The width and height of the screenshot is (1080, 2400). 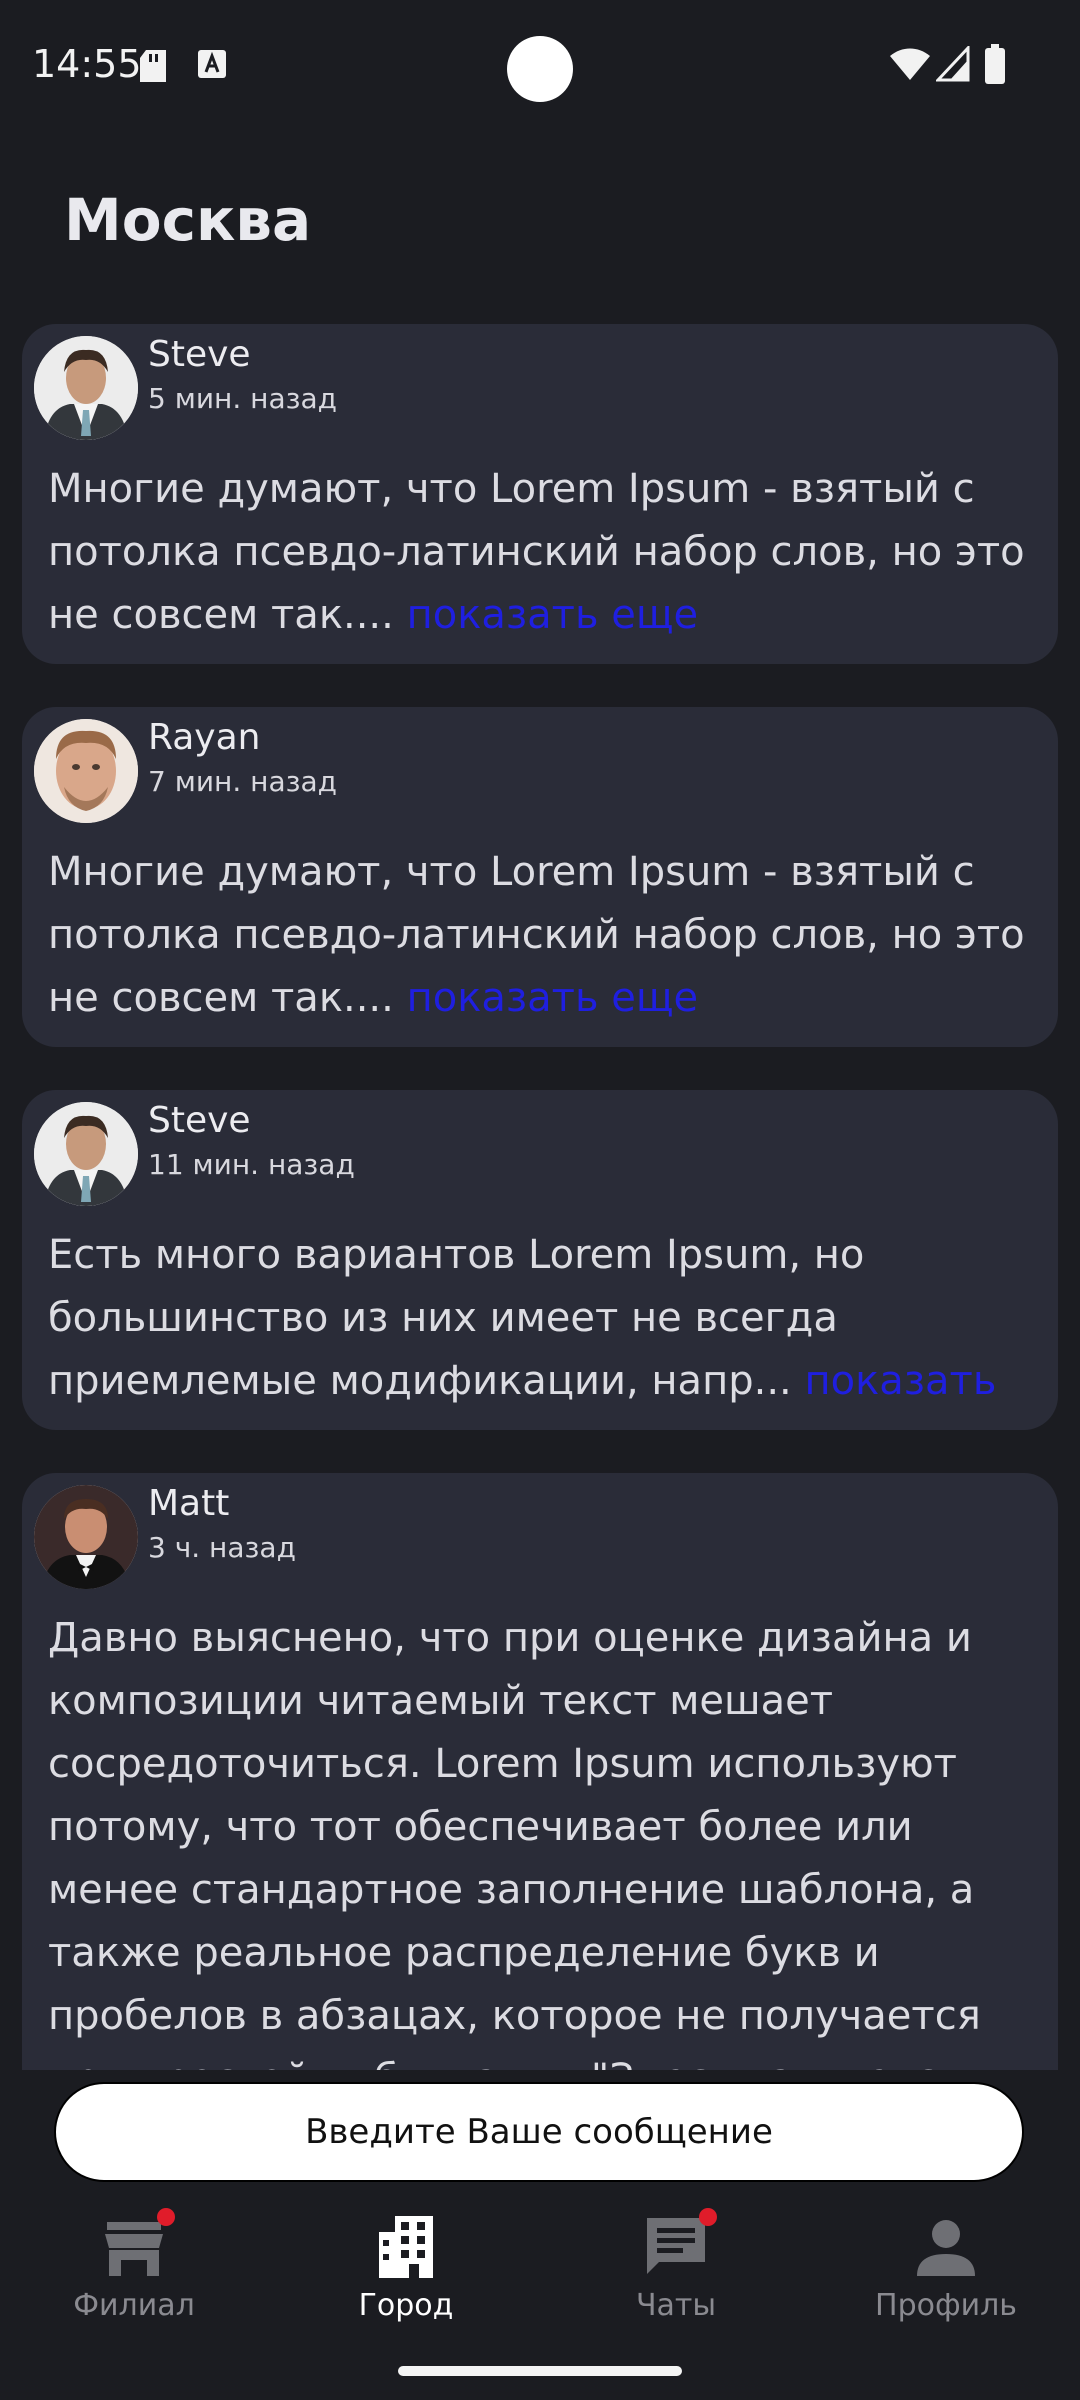 What do you see at coordinates (995, 64) in the screenshot?
I see `battery-icon` at bounding box center [995, 64].